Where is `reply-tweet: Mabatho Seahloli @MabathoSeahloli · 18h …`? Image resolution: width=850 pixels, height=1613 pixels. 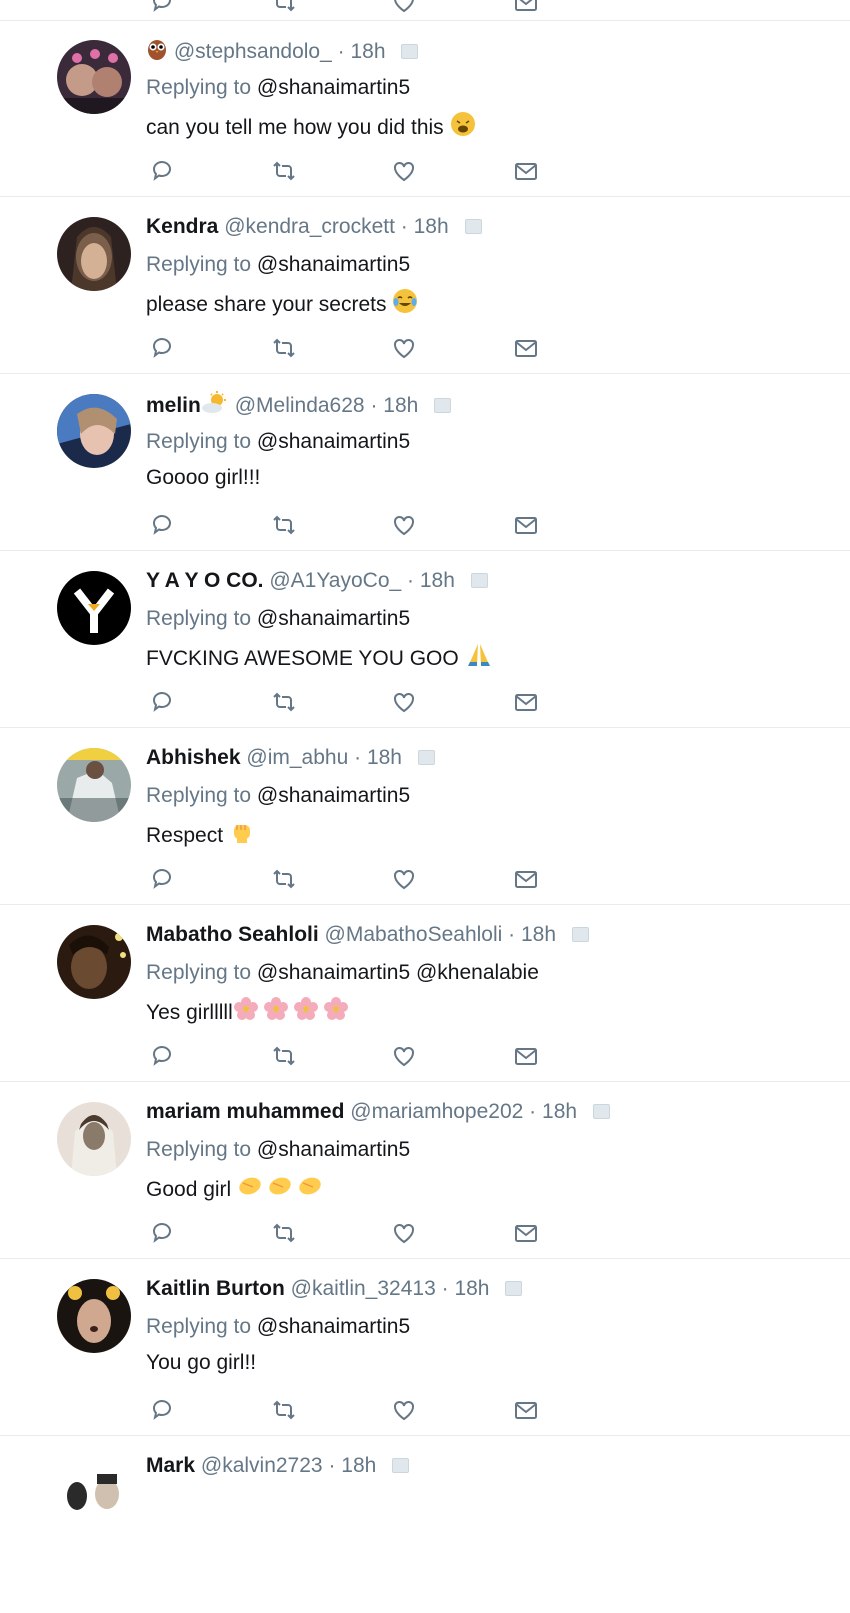
reply-tweet: Mabatho Seahloli @MabathoSeahloli · 18h … is located at coordinates (425, 994).